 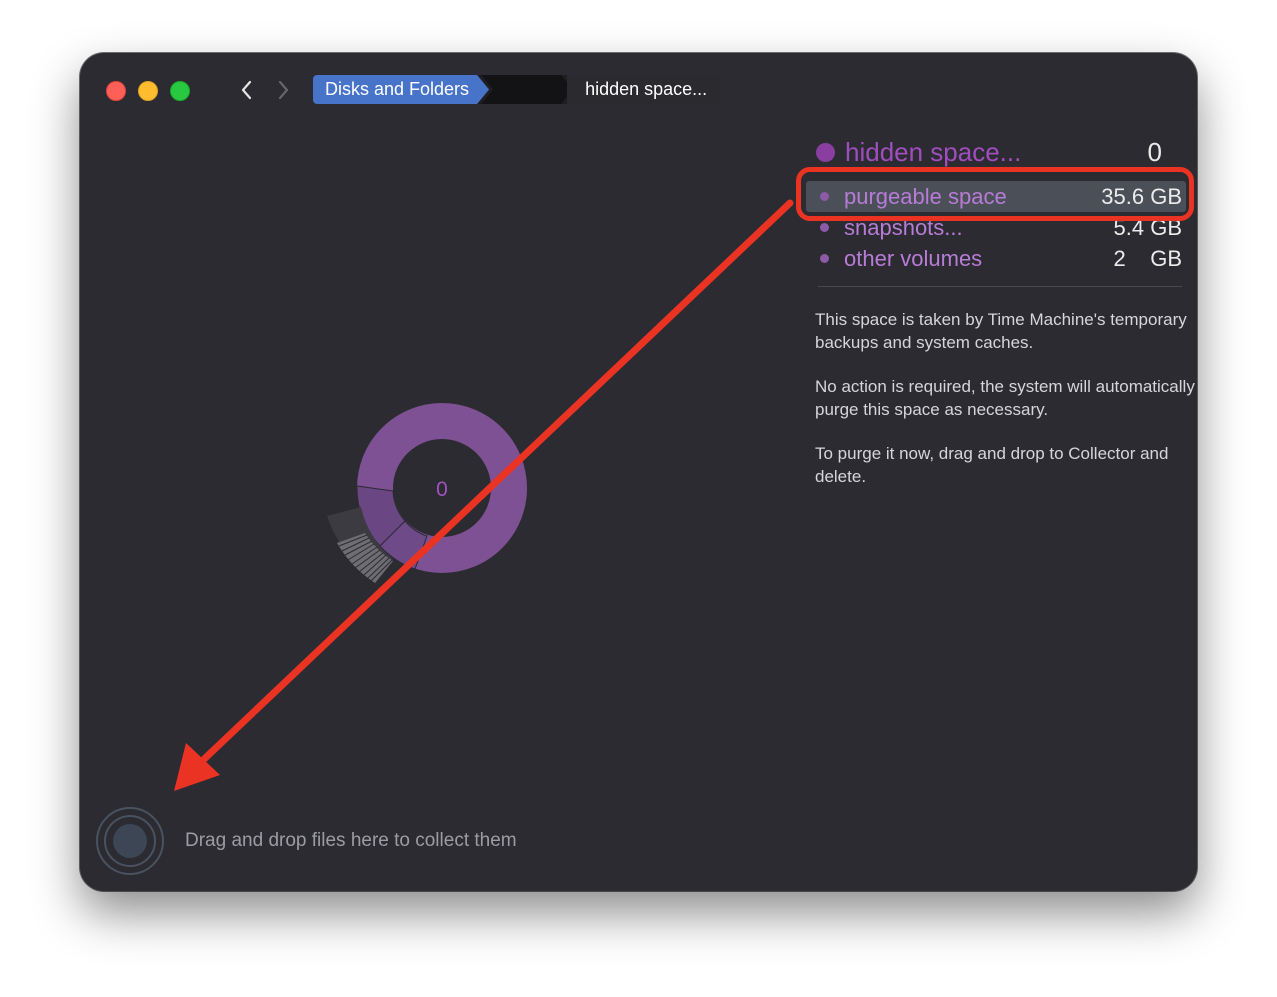 I want to click on hidden-space-dot-icon, so click(x=825, y=152).